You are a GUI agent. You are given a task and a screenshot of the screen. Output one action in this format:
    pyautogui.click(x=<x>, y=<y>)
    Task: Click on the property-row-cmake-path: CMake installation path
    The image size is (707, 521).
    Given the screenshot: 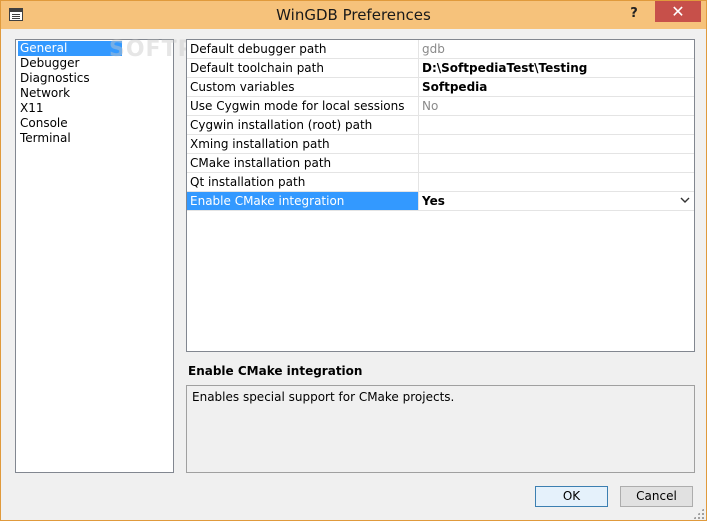 What is the action you would take?
    pyautogui.click(x=440, y=163)
    